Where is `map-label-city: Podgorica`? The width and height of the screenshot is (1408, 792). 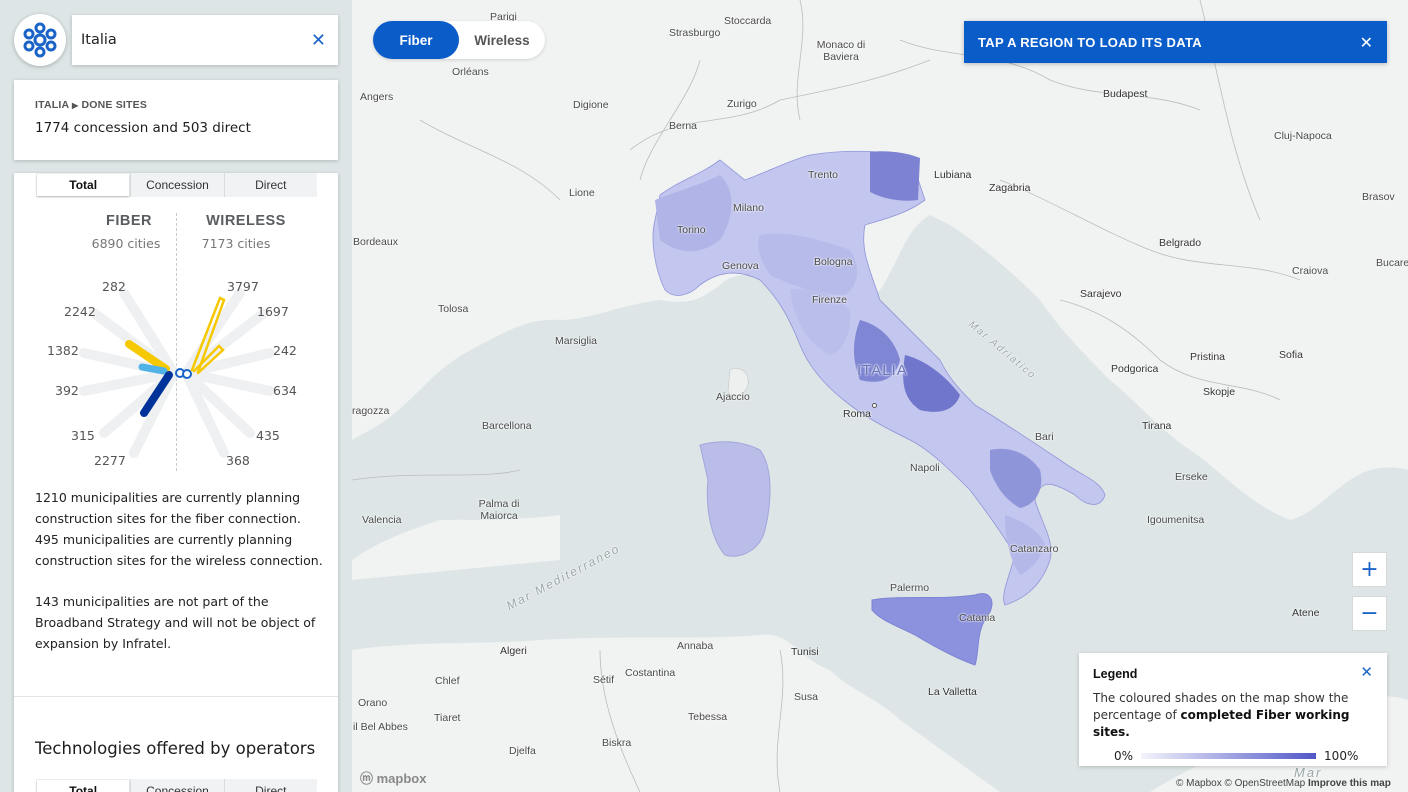 map-label-city: Podgorica is located at coordinates (1135, 369).